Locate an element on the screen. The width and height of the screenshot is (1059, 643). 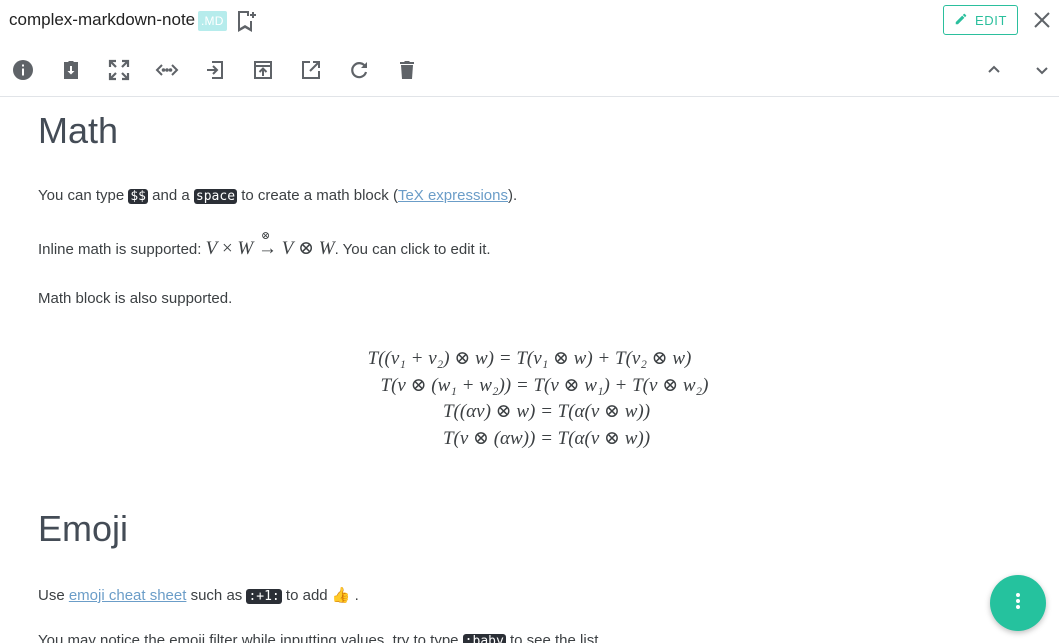
code-baby: :baby is located at coordinates (484, 638).